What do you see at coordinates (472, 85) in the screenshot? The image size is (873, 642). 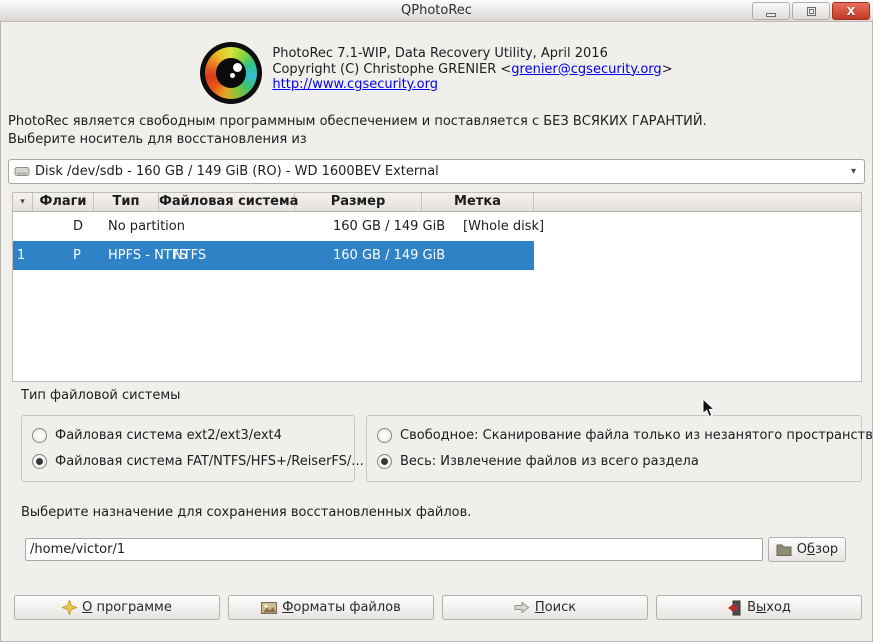 I see `website-line: http://www.cgsecurity.org` at bounding box center [472, 85].